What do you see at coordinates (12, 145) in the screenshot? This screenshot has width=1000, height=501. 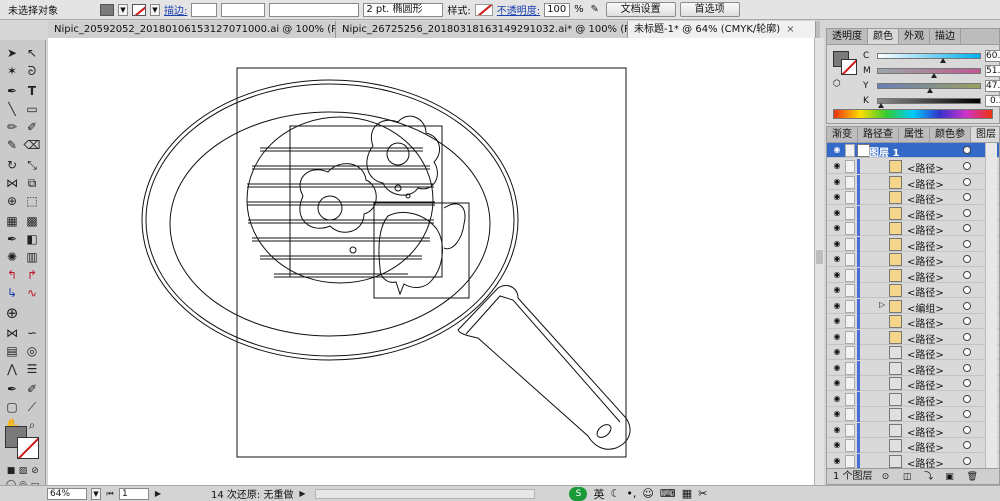 I see `blob-brush-icon: ✎` at bounding box center [12, 145].